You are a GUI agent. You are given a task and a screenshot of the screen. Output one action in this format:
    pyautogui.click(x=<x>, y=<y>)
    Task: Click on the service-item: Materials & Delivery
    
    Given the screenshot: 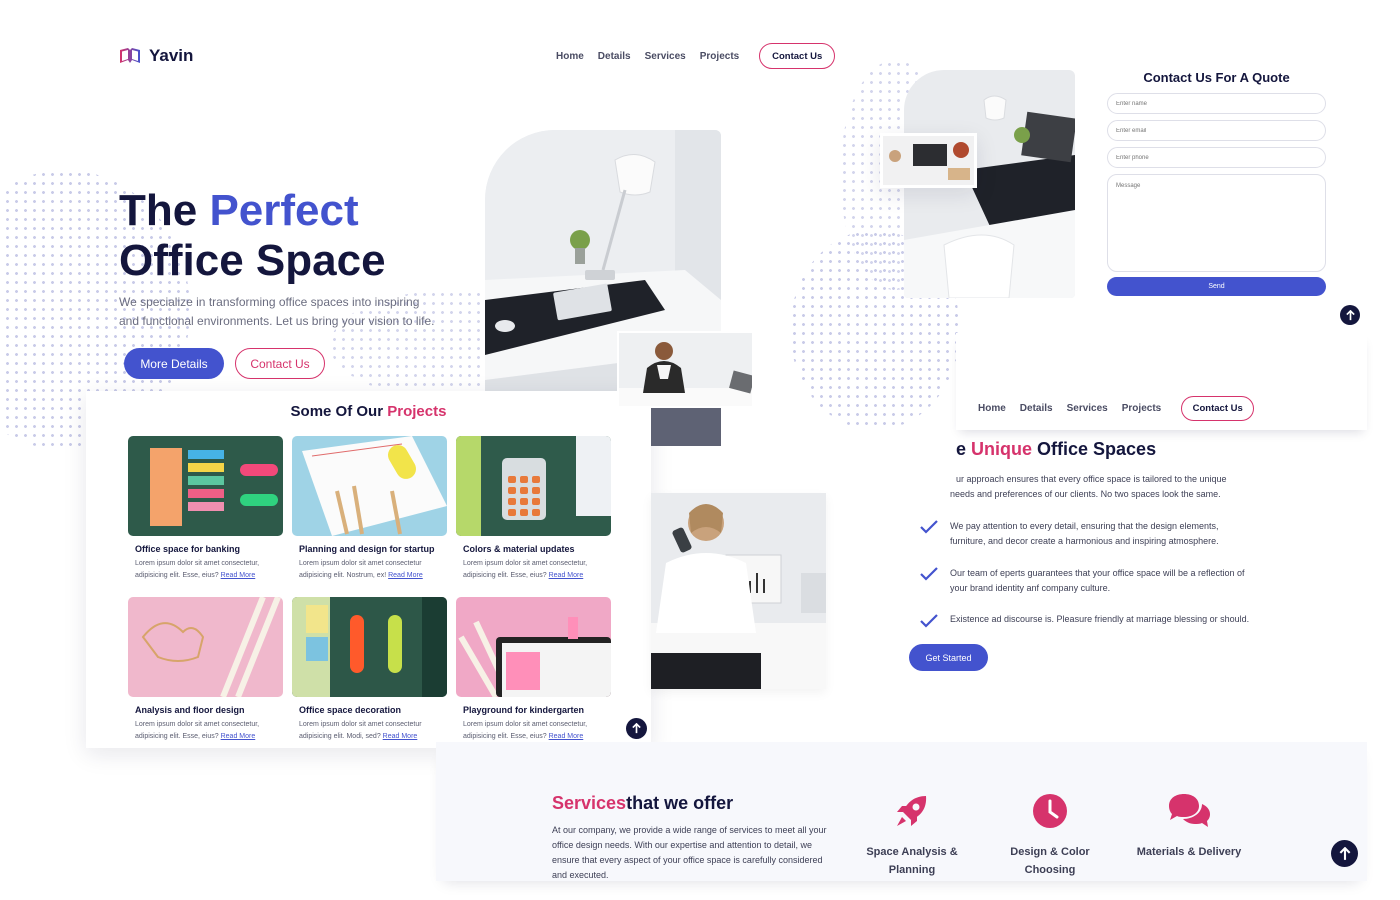 What is the action you would take?
    pyautogui.click(x=1189, y=826)
    